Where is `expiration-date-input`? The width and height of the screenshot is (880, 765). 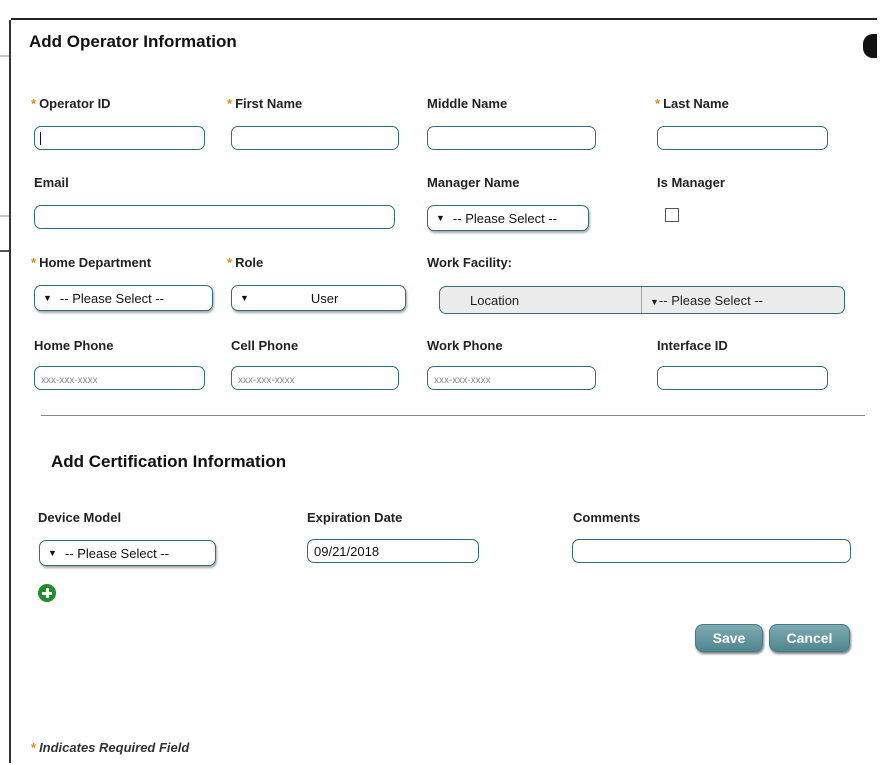 expiration-date-input is located at coordinates (393, 551).